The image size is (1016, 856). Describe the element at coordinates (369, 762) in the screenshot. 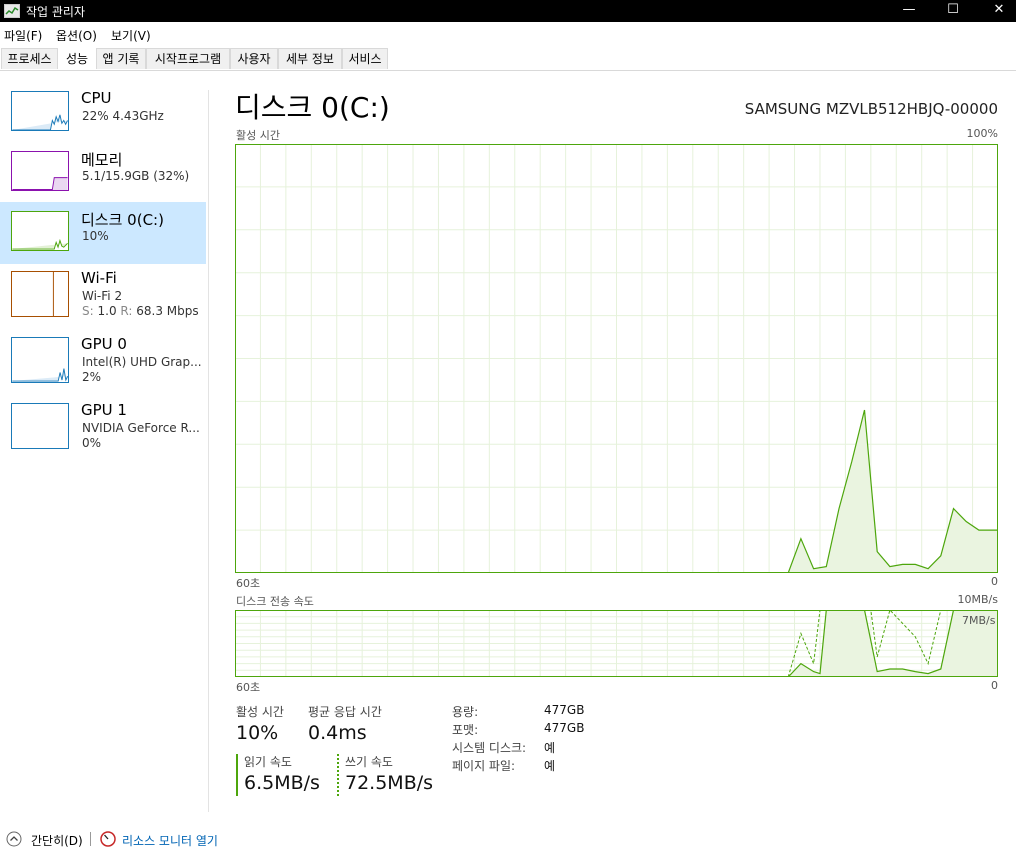

I see `stat-write-label: 쓰기 속도` at that location.